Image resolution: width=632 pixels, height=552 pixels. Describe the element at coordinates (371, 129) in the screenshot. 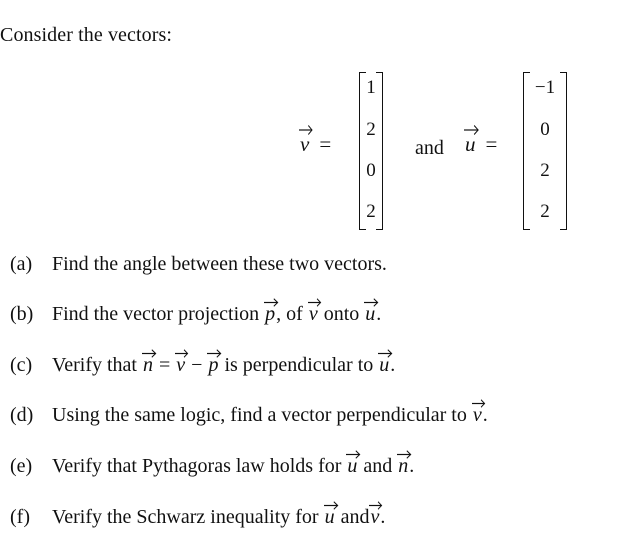

I see `vector-v-entry-2: 2` at that location.